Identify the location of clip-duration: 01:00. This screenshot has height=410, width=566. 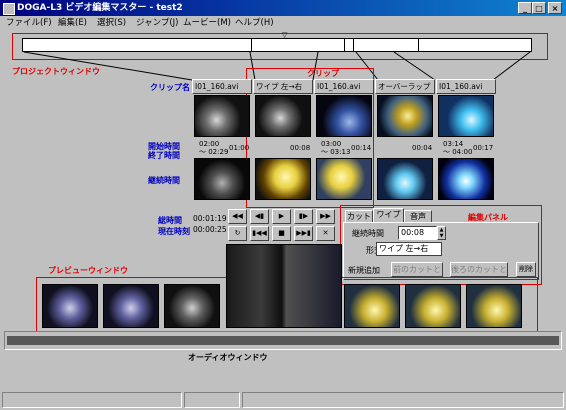
(239, 148).